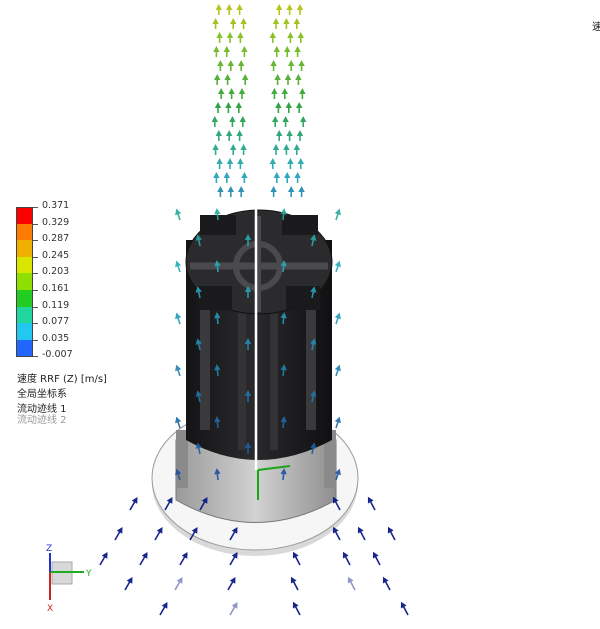 The height and width of the screenshot is (629, 600). Describe the element at coordinates (56, 272) in the screenshot. I see `legend-value: 0.203` at that location.